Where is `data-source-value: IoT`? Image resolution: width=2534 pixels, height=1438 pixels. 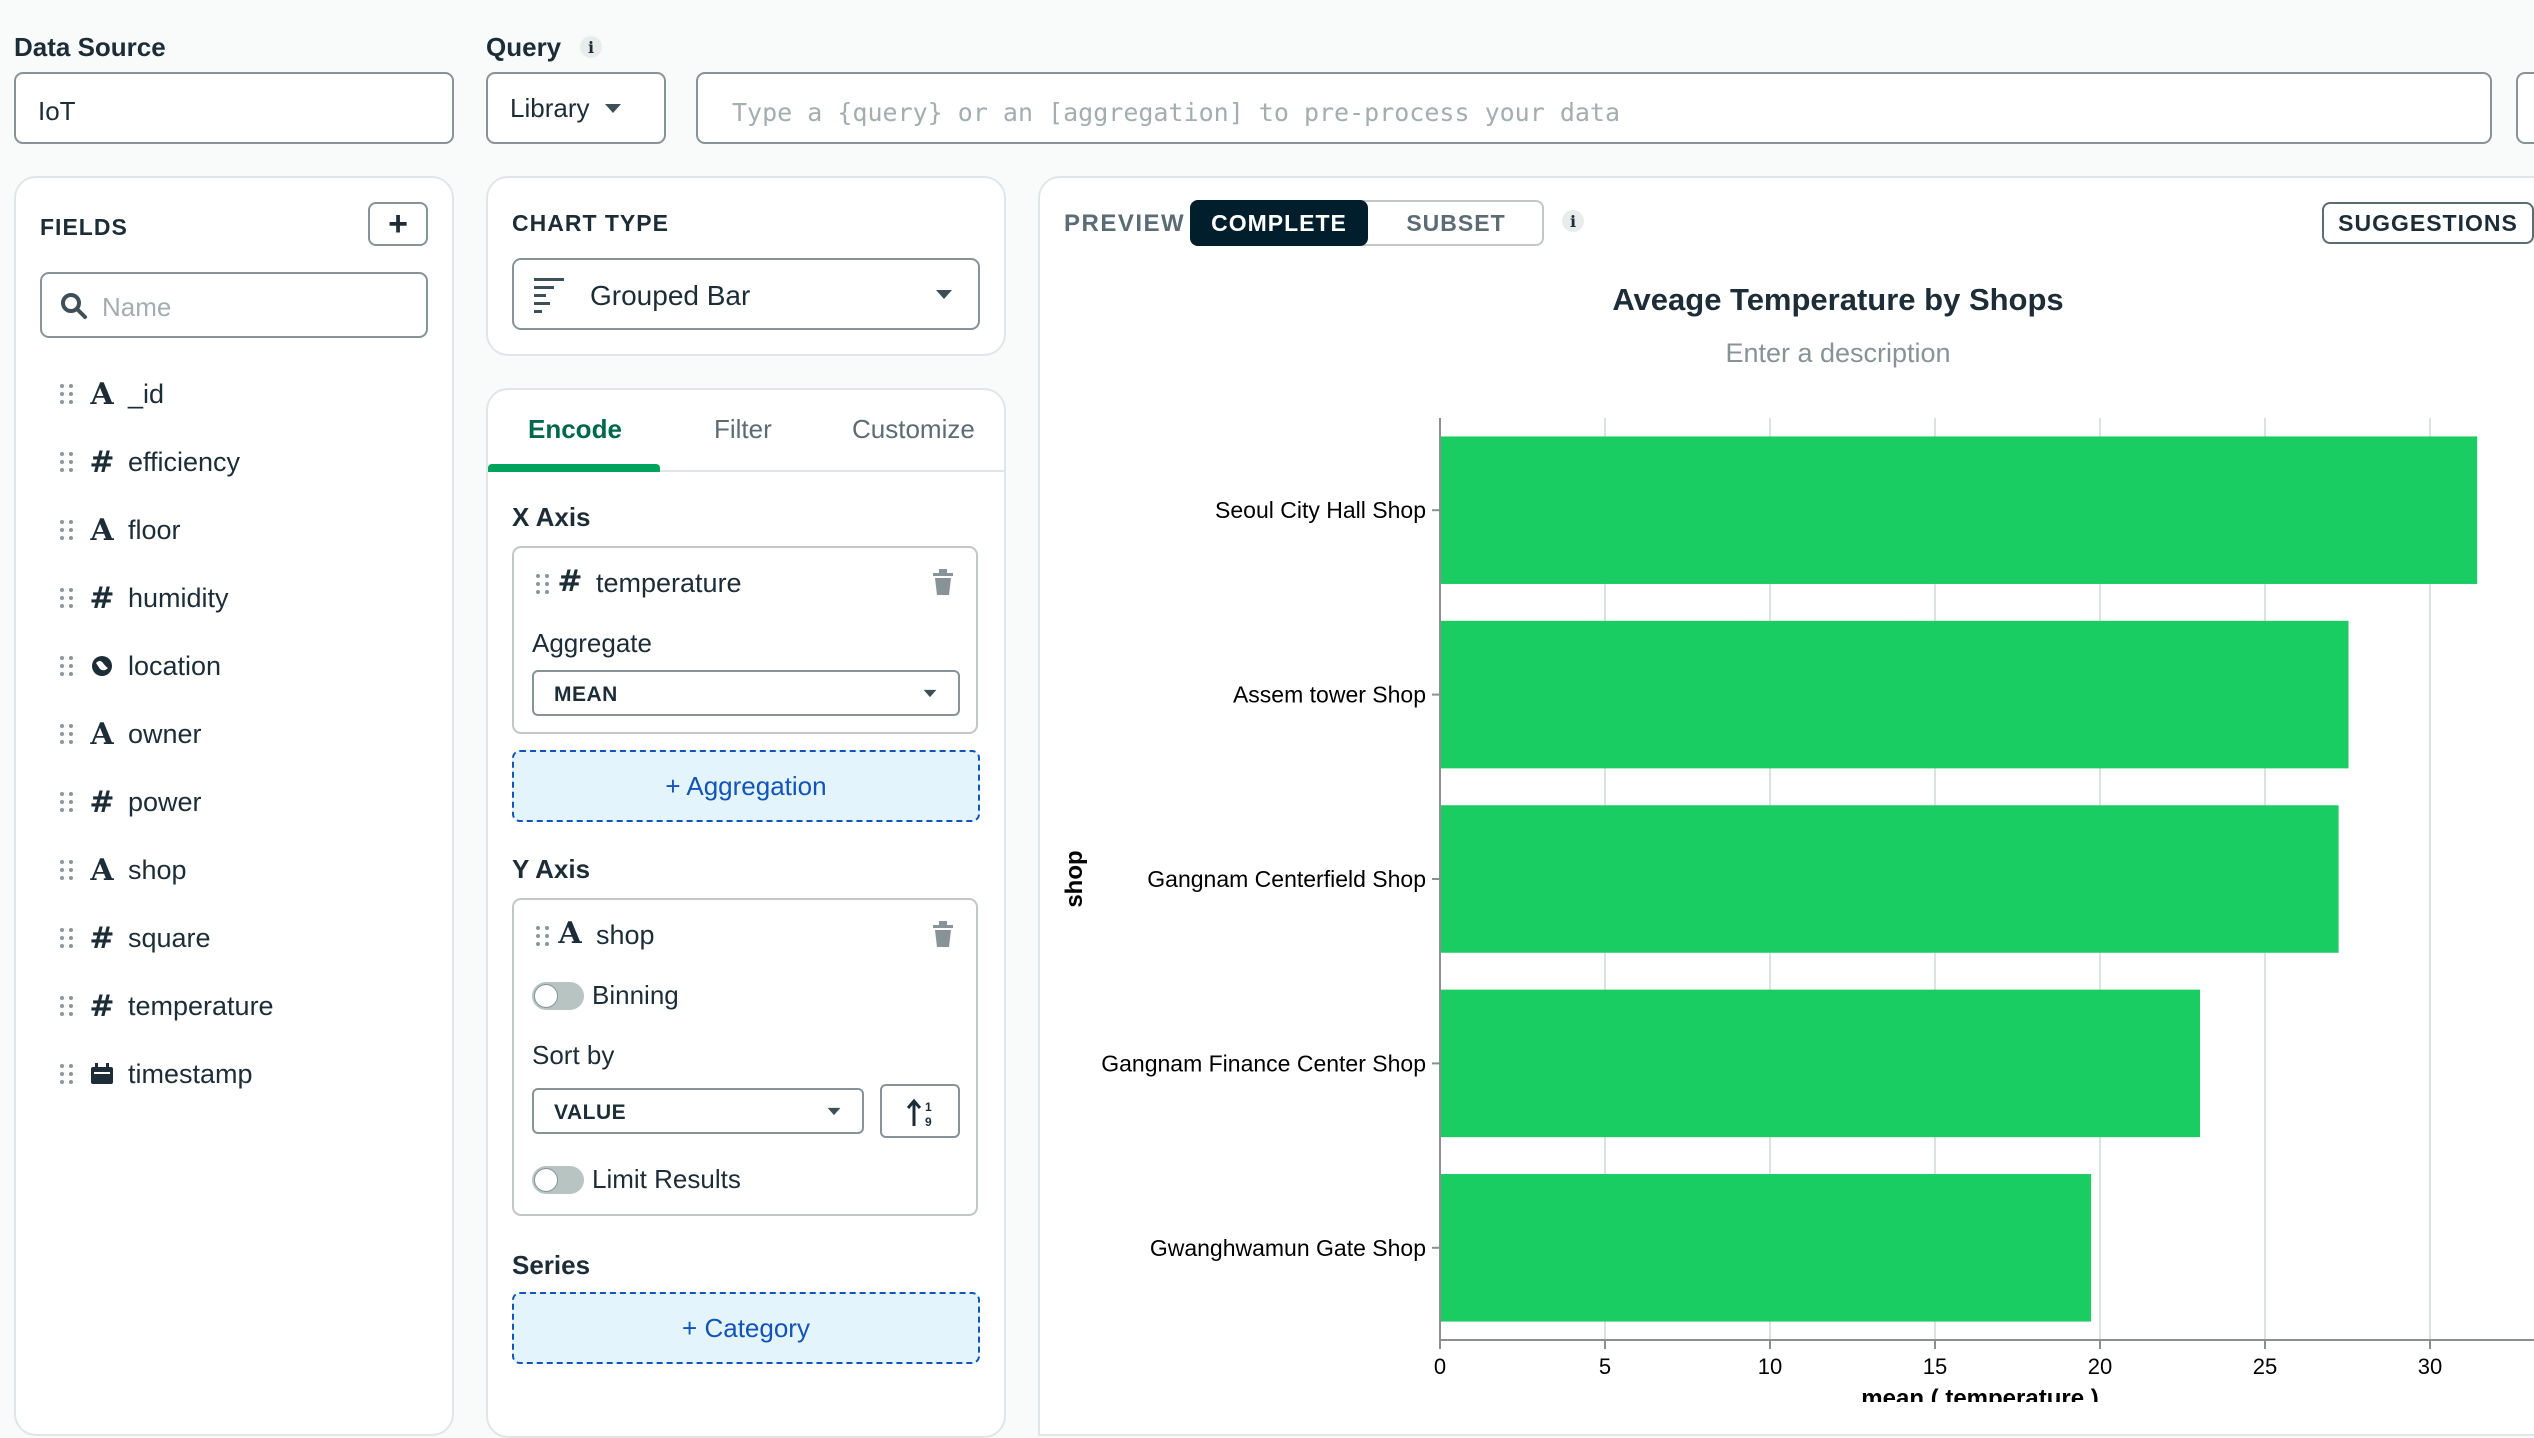
data-source-value: IoT is located at coordinates (57, 111).